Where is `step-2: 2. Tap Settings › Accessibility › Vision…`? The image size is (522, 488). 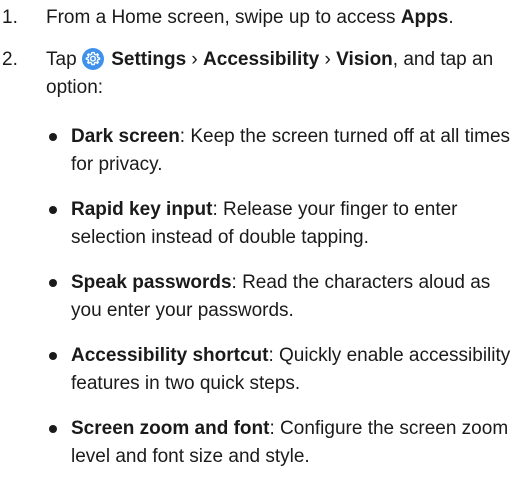 step-2: 2. Tap Settings › Accessibility › Vision… is located at coordinates (257, 74).